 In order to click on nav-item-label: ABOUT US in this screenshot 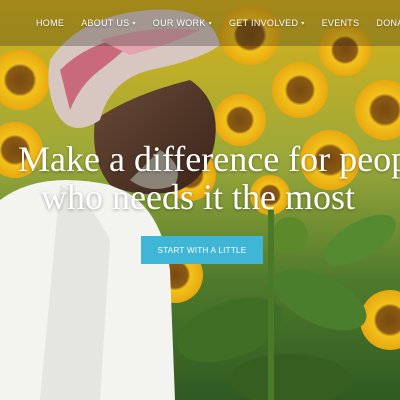, I will do `click(105, 23)`.